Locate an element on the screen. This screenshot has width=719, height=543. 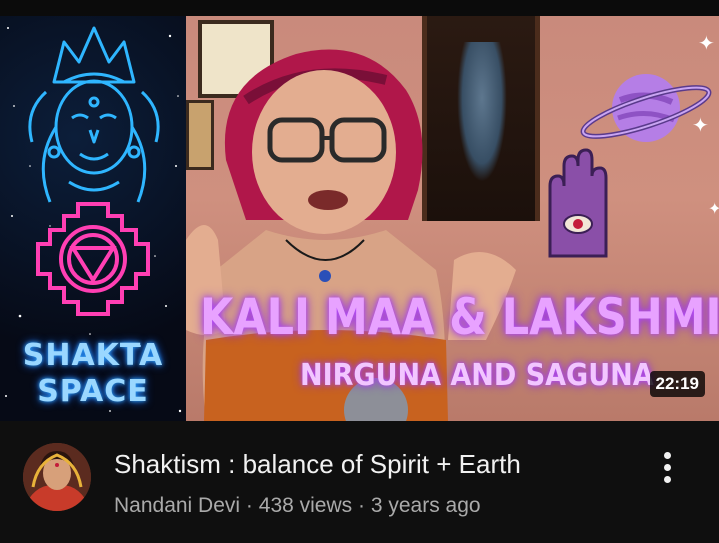
channel-avatar is located at coordinates (57, 477).